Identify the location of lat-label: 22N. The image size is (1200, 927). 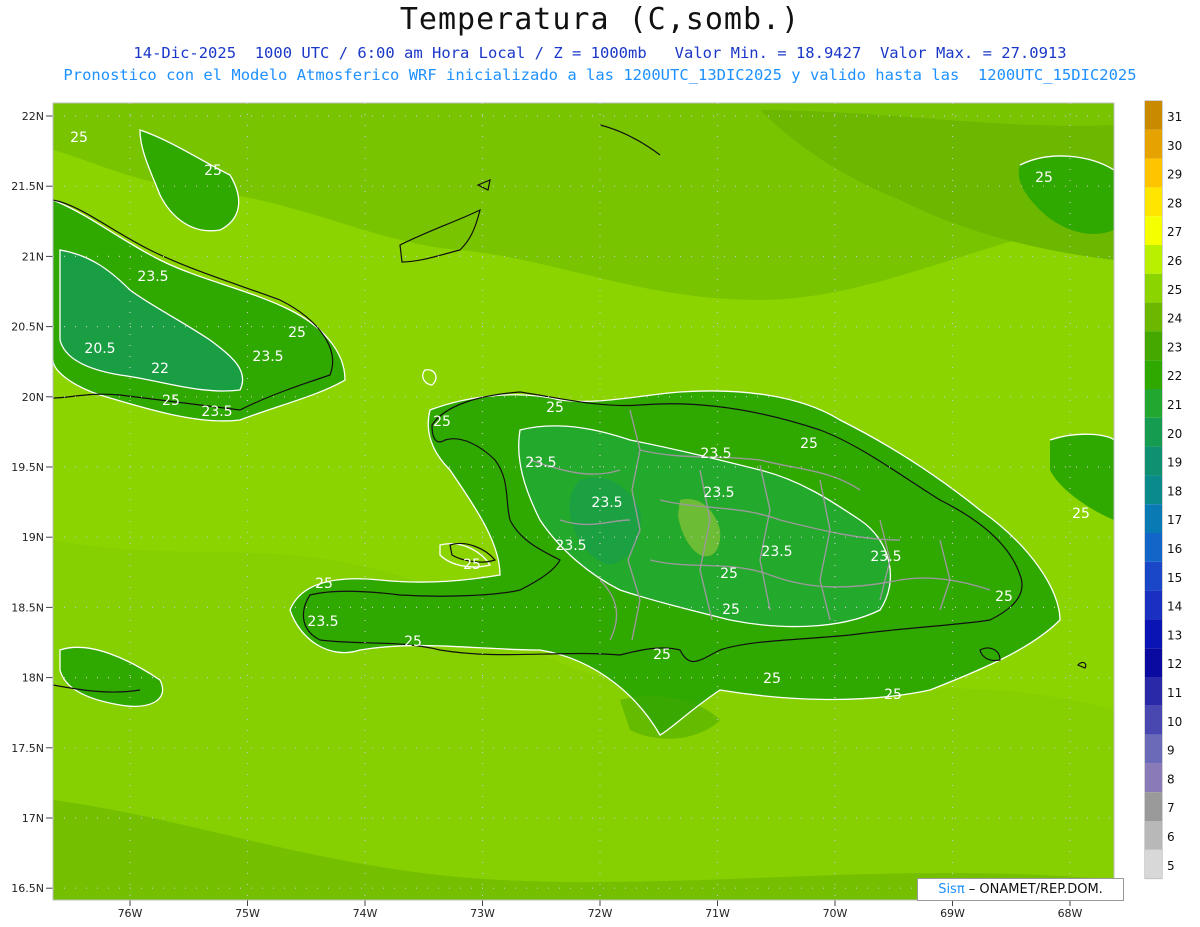
(33, 116).